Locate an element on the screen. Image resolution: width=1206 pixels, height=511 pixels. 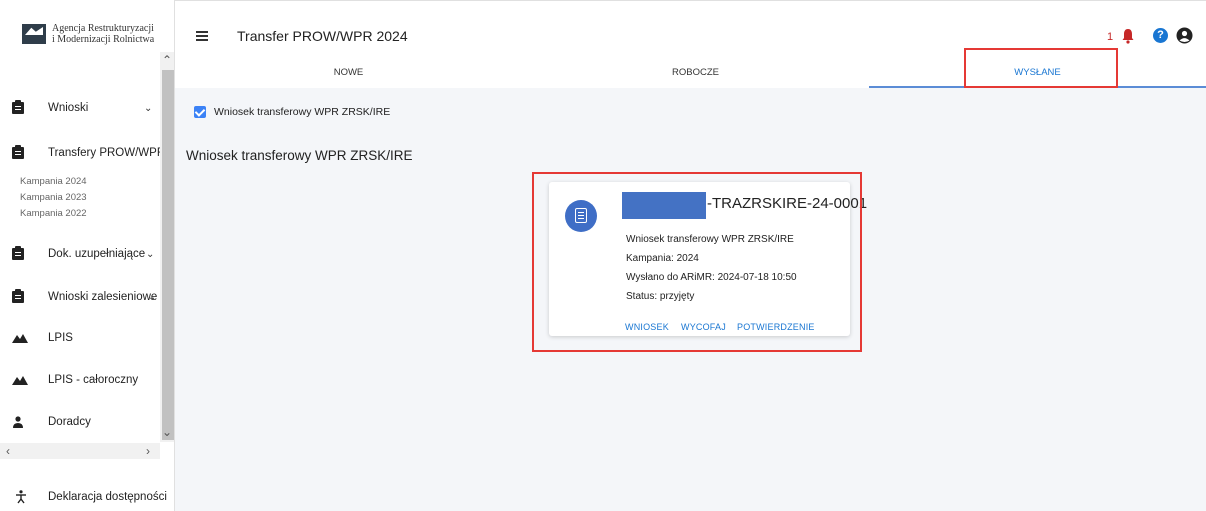
scroll-left-icon: ‹ is located at coordinates (8, 451).